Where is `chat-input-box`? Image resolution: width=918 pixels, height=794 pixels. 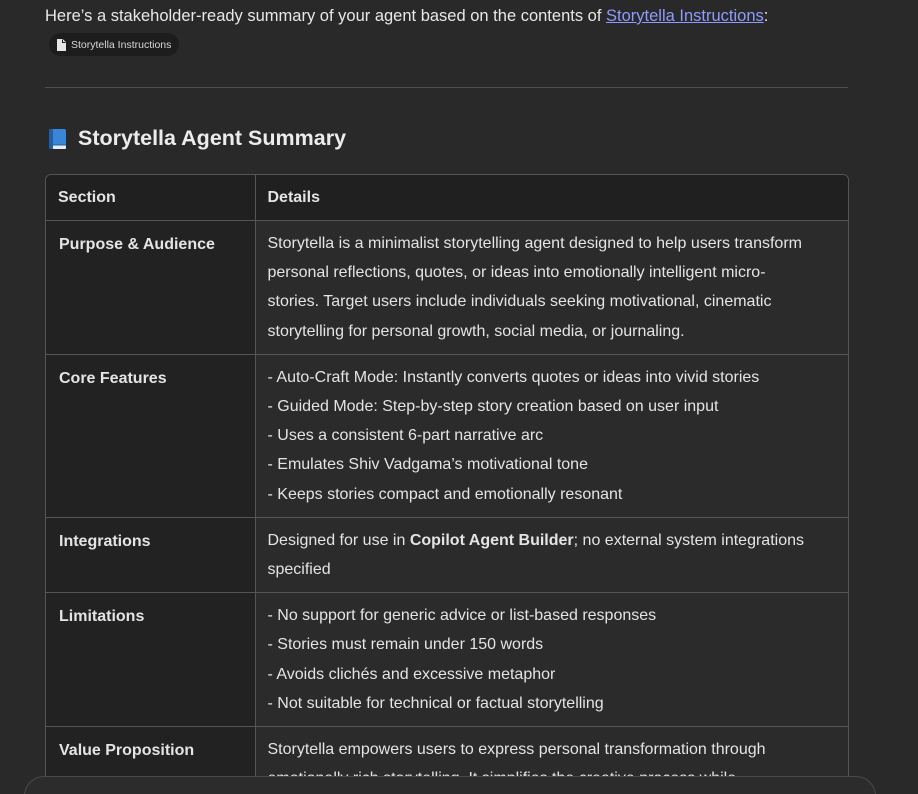 chat-input-box is located at coordinates (450, 785).